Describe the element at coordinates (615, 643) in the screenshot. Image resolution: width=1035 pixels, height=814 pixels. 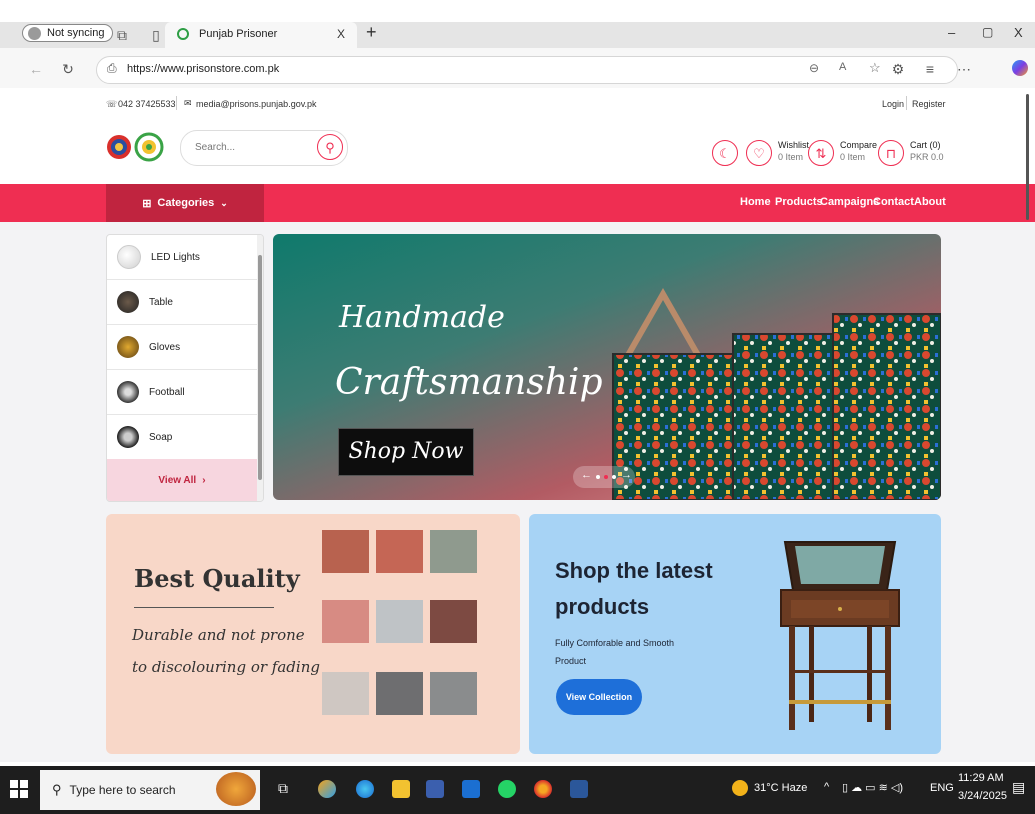
I see `promo-desc-line1: Fully Comforable and Smooth` at that location.